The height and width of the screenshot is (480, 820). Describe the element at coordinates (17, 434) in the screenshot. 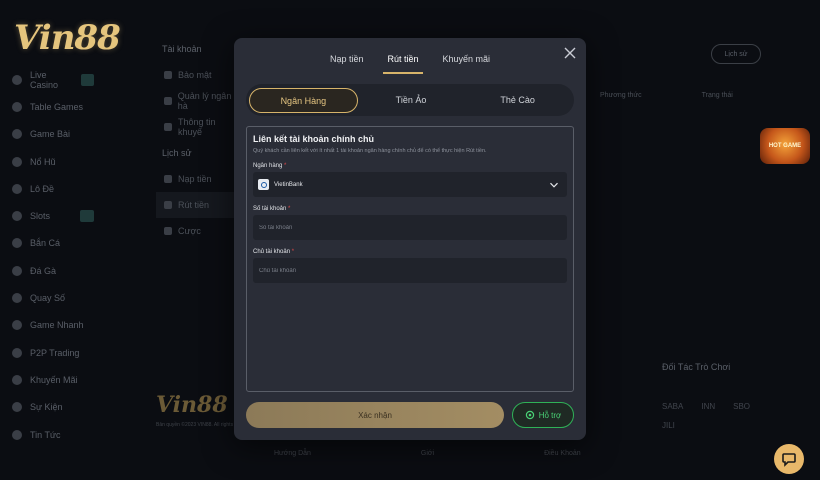

I see `news-icon` at that location.